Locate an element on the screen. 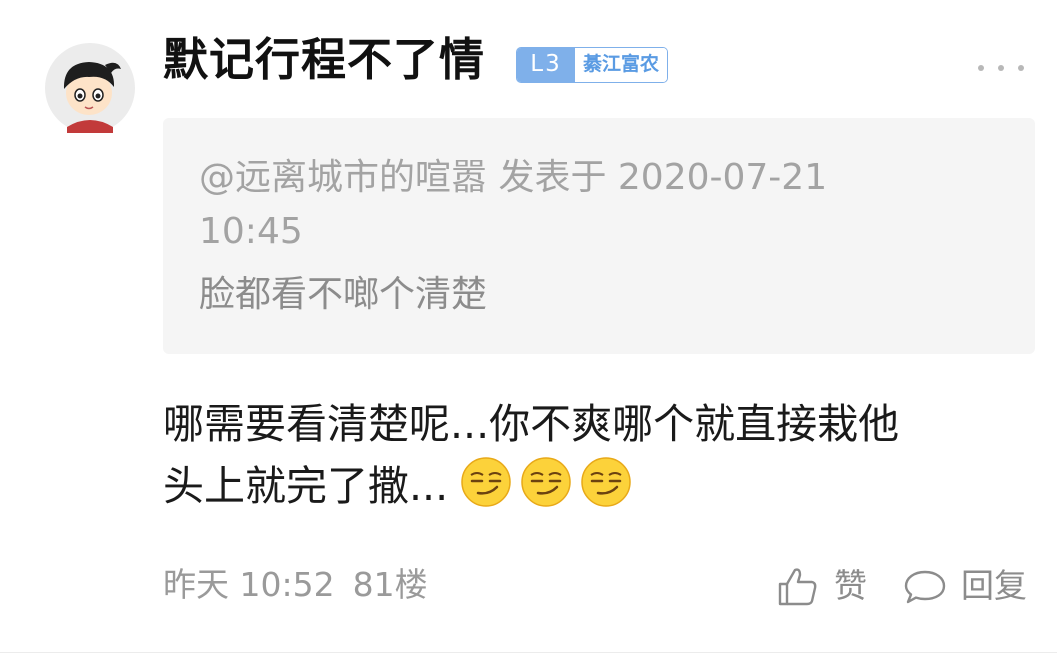 The image size is (1057, 666). username: 默记行程不了情 is located at coordinates (324, 60).